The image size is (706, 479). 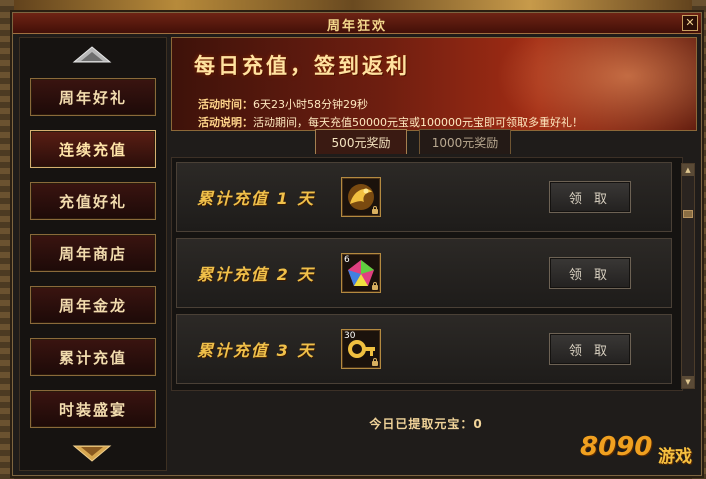 I want to click on sidebar-item-fashion-feast: 时装盛宴, so click(x=93, y=409).